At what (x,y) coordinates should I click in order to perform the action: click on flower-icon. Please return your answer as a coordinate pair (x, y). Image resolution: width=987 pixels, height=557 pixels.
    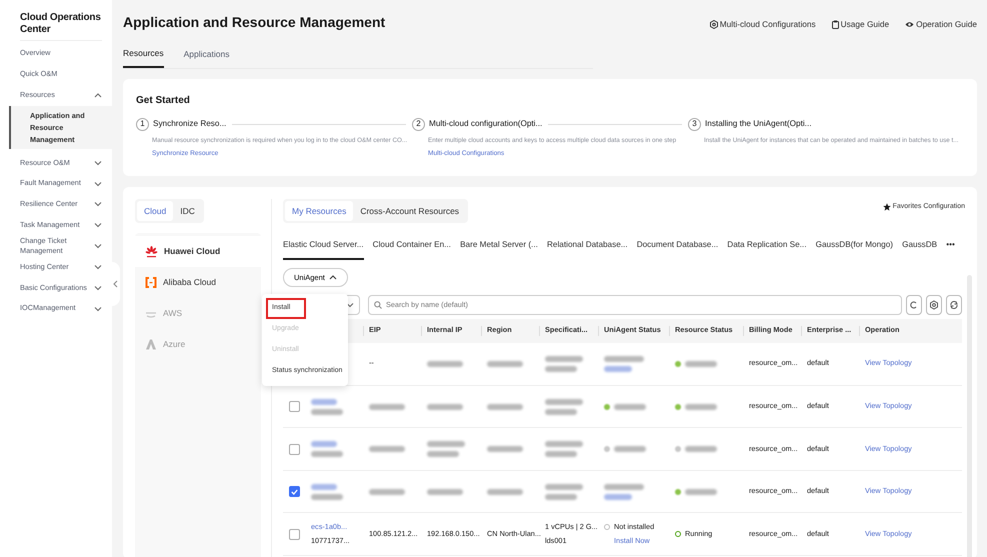
    Looking at the image, I should click on (151, 252).